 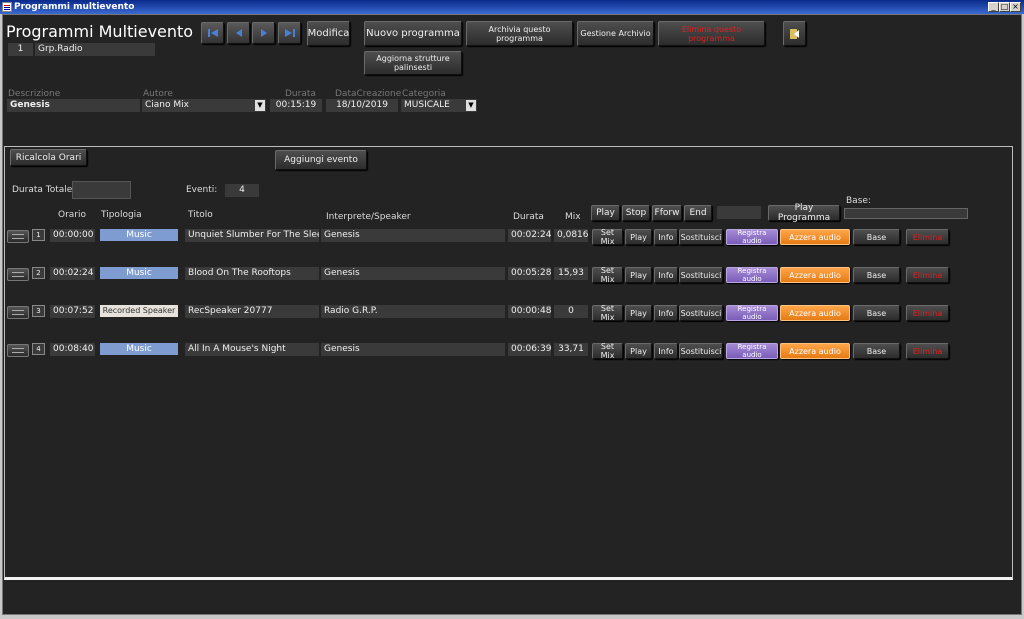 I want to click on next-record-icon, so click(x=263, y=33).